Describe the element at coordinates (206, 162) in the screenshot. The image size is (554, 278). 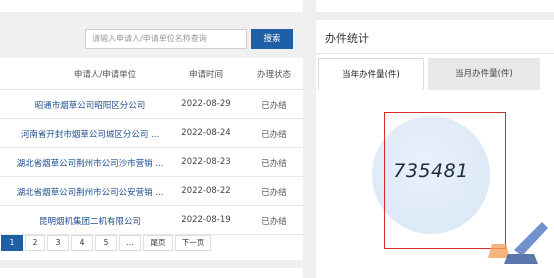
I see `date-cell: 2022-08-23` at that location.